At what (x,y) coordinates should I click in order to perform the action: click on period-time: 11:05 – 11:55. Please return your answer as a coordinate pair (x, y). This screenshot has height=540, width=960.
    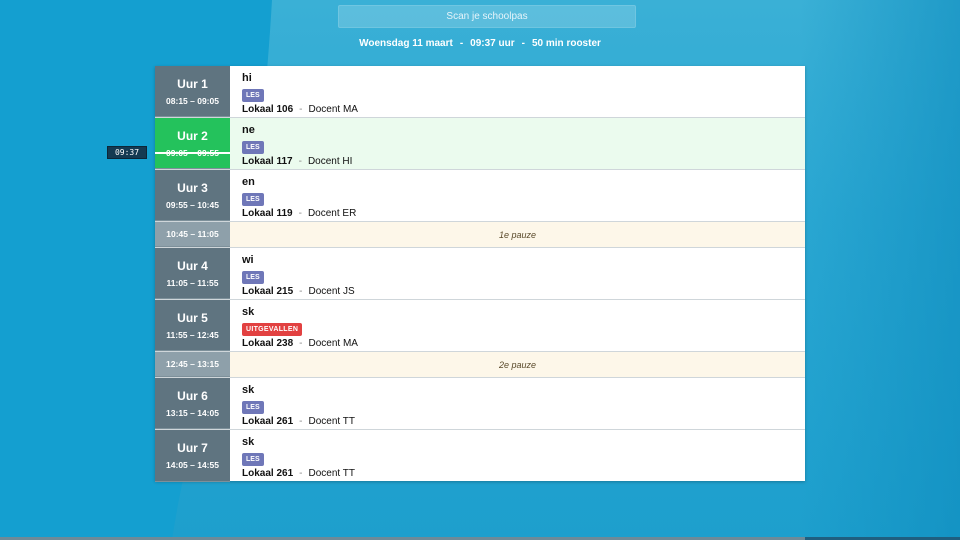
    Looking at the image, I should click on (192, 282).